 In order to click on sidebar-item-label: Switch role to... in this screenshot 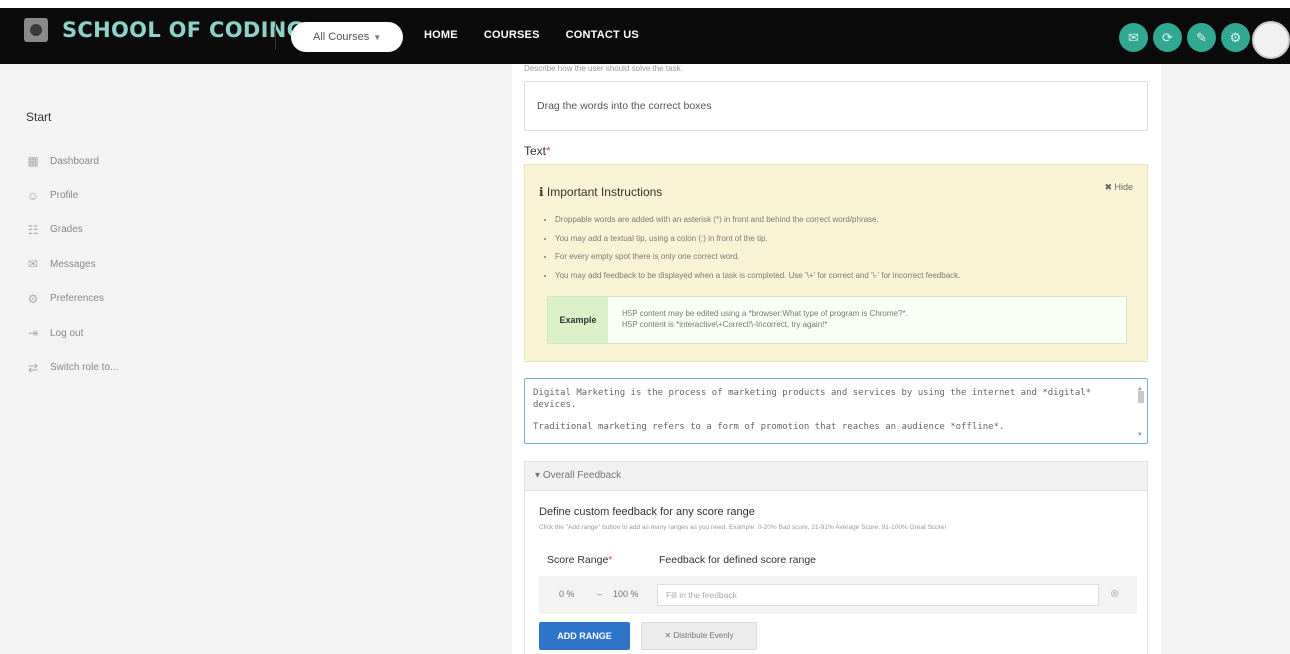, I will do `click(84, 368)`.